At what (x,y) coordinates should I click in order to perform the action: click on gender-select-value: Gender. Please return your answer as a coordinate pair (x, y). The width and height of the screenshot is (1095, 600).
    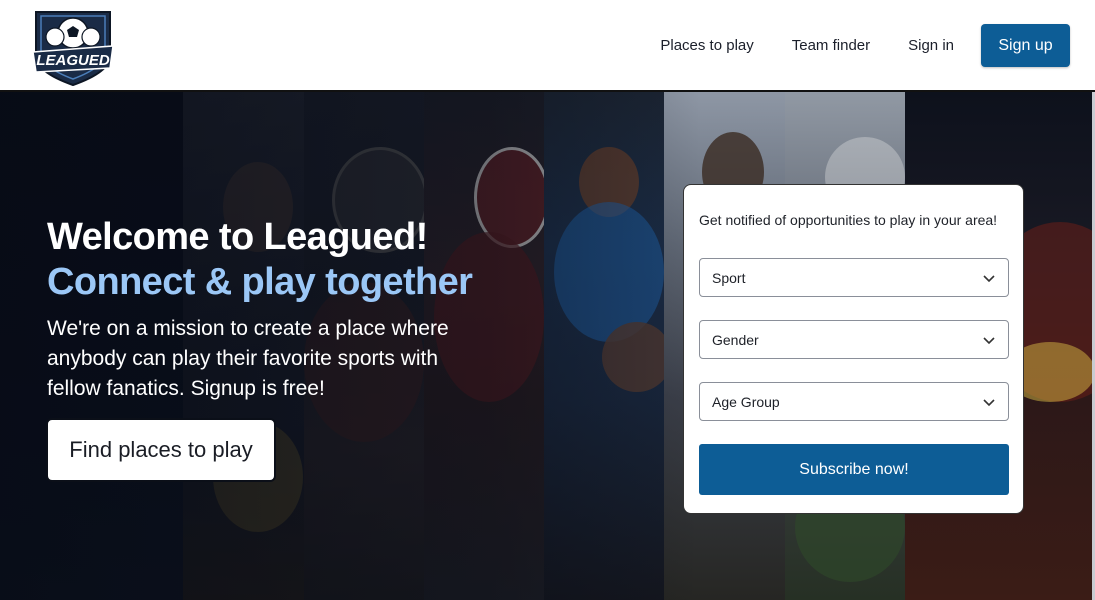
    Looking at the image, I should click on (735, 340).